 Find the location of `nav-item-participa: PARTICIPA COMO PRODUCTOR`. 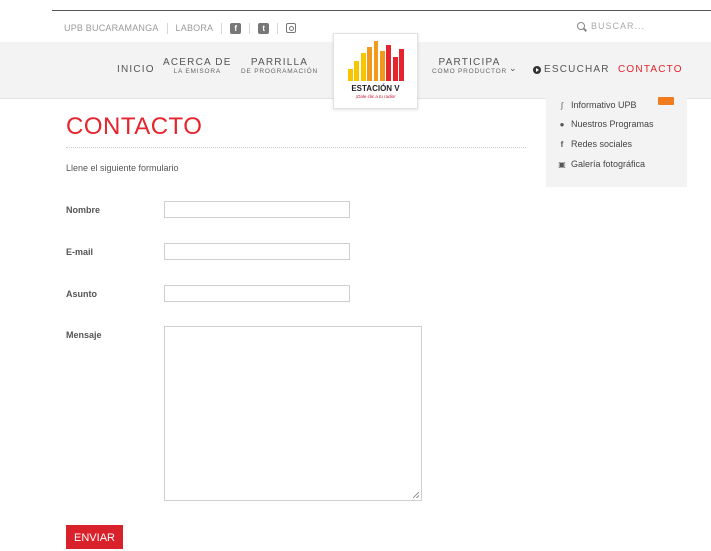

nav-item-participa: PARTICIPA COMO PRODUCTOR is located at coordinates (469, 66).